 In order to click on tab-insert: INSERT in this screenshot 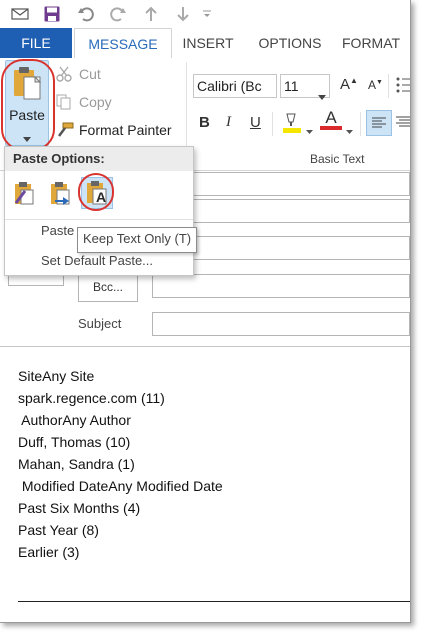, I will do `click(208, 43)`.